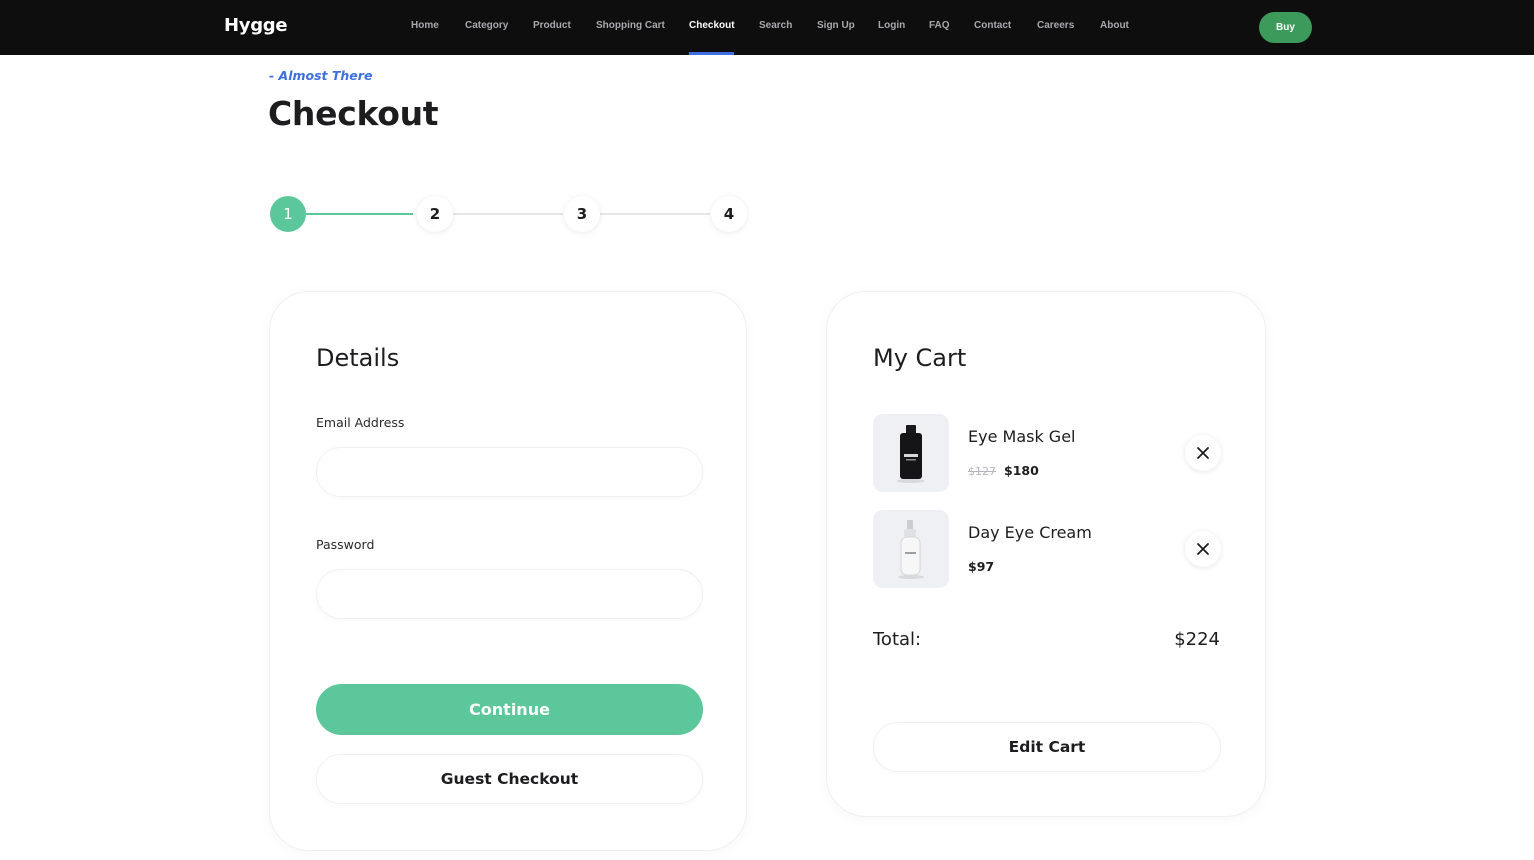 The width and height of the screenshot is (1534, 860). What do you see at coordinates (1048, 453) in the screenshot?
I see `cart-item: Eye Mask Gel $127 $180` at bounding box center [1048, 453].